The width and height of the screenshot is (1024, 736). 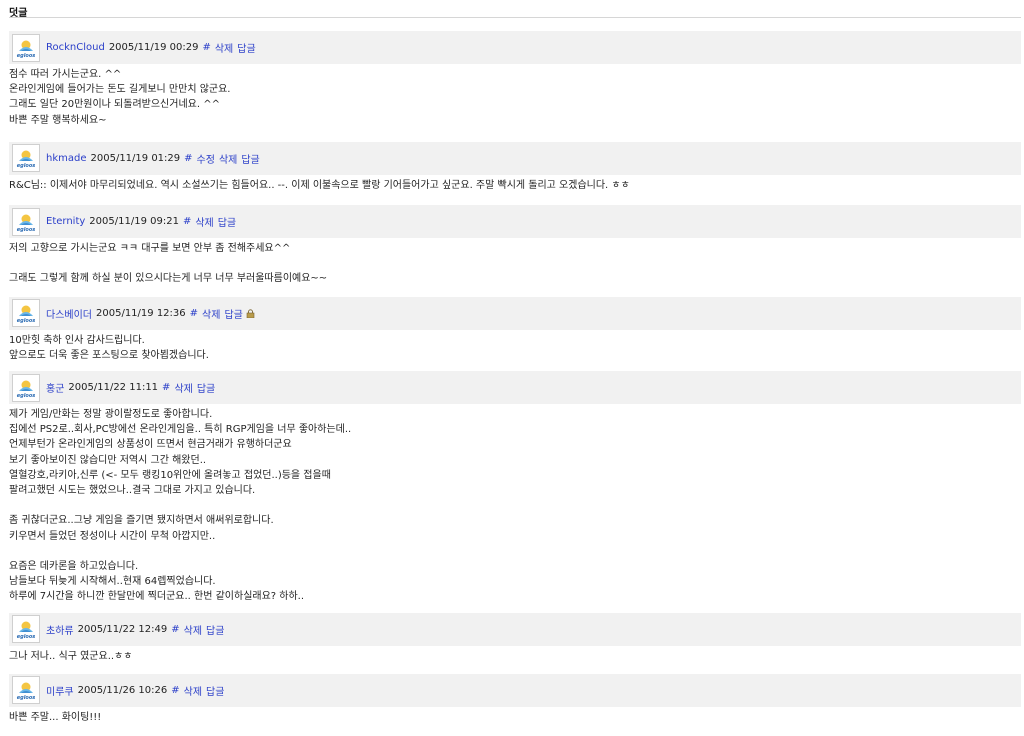 What do you see at coordinates (69, 313) in the screenshot?
I see `comment-author-link: 다스베이더` at bounding box center [69, 313].